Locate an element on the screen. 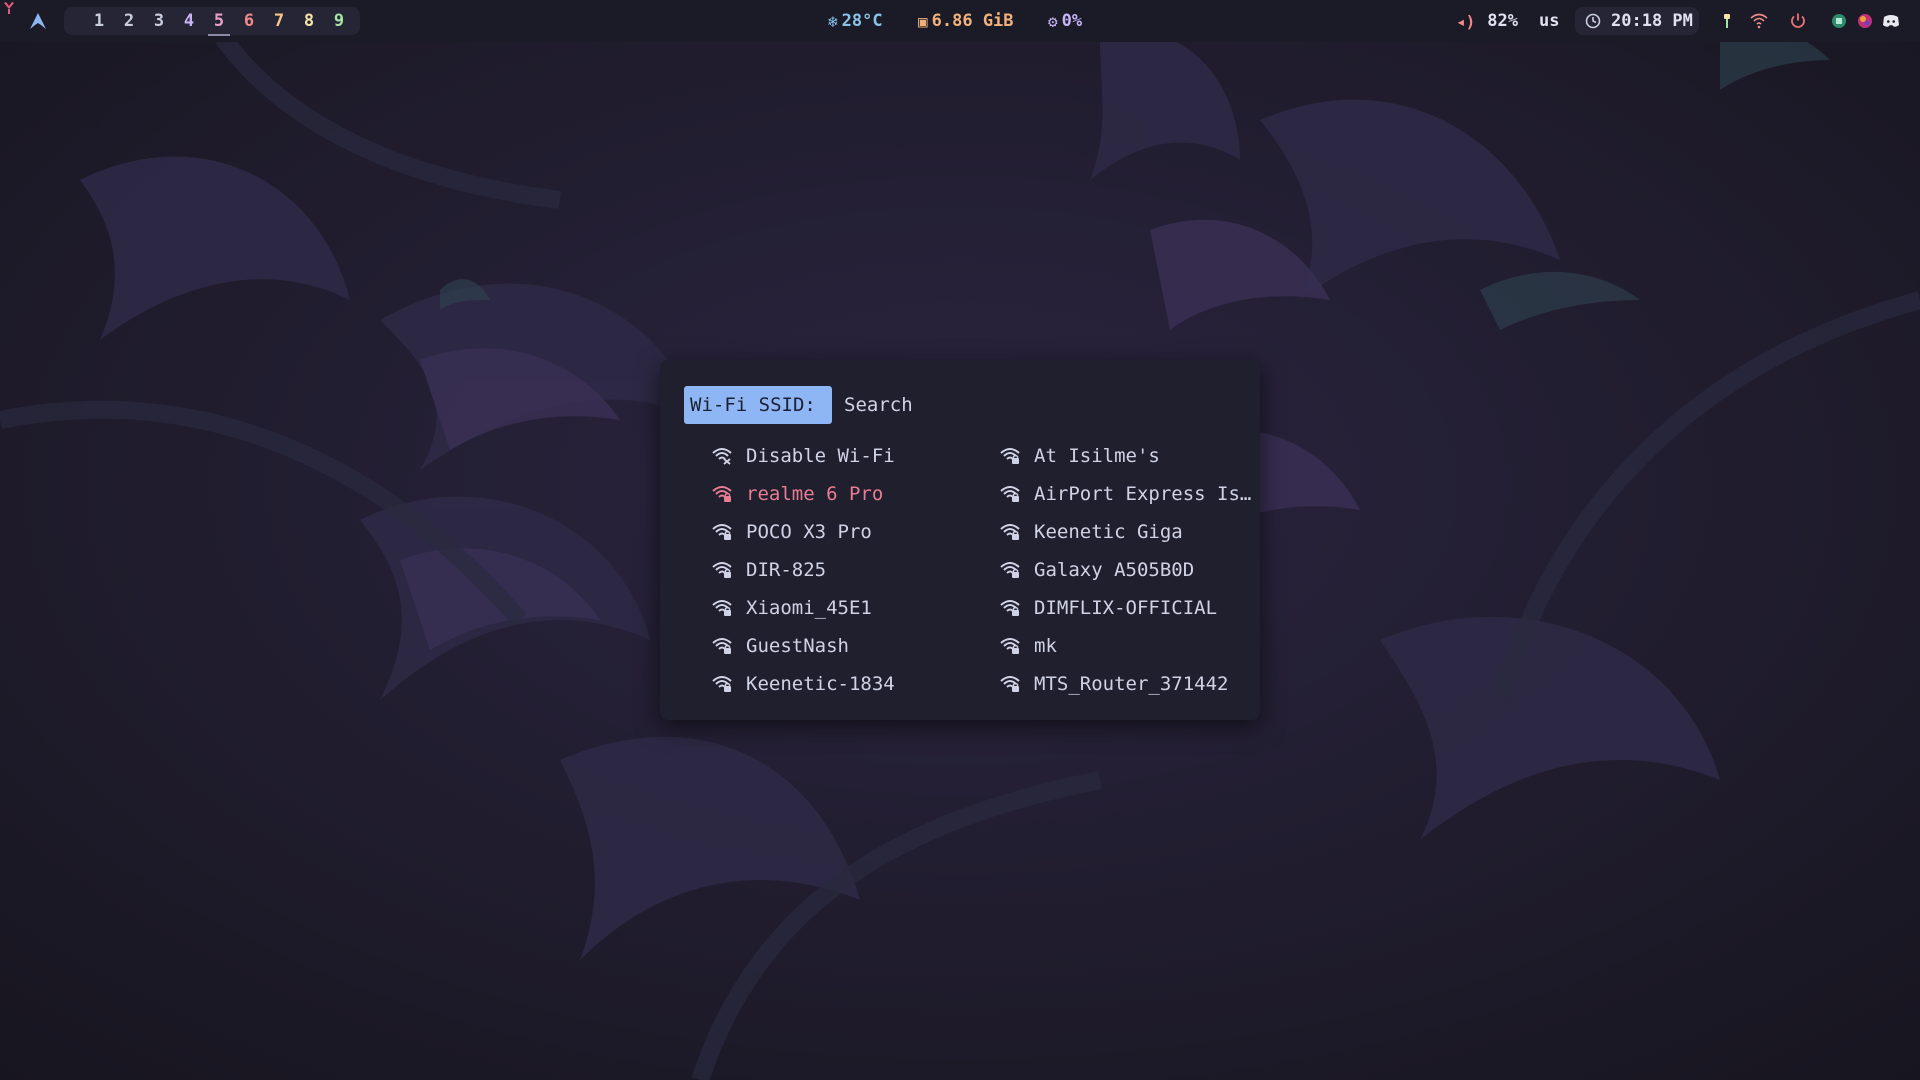 Image resolution: width=1920 pixels, height=1080 pixels. search-input is located at coordinates (1034, 405).